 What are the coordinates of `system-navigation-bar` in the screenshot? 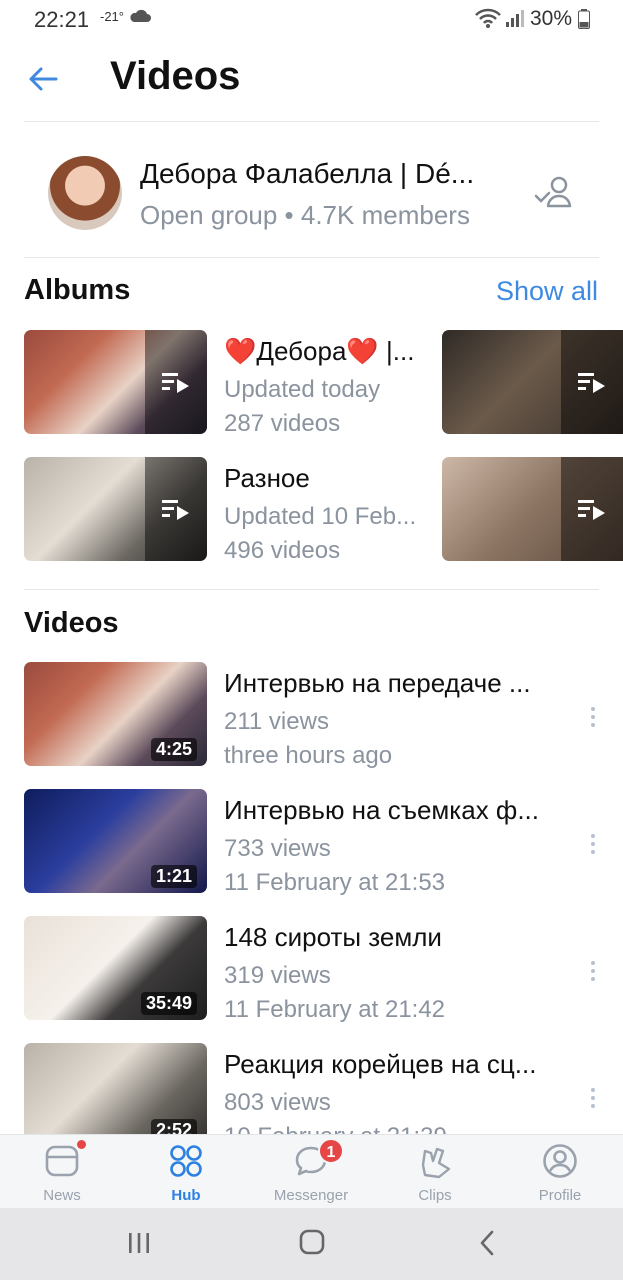 It's located at (311, 1244).